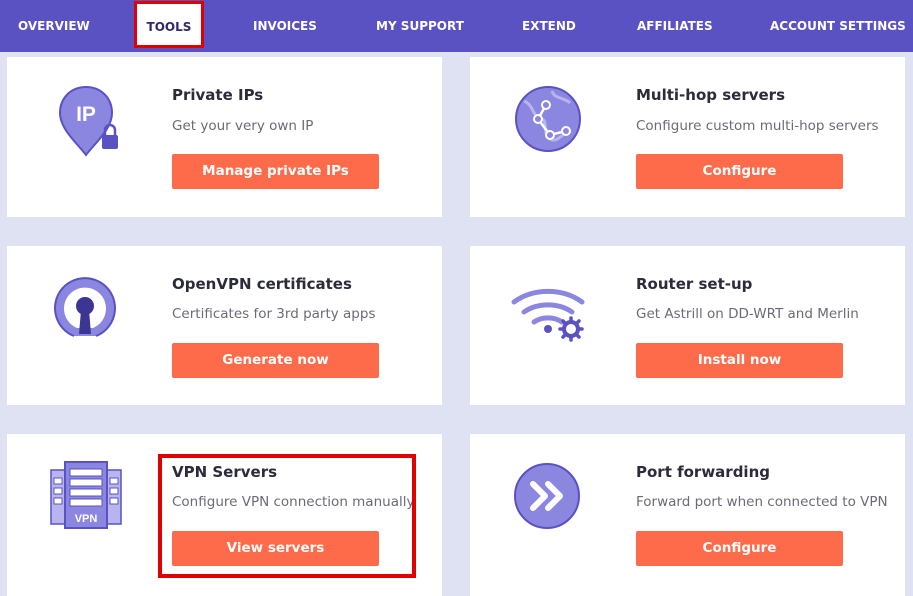  Describe the element at coordinates (262, 284) in the screenshot. I see `card-title: OpenVPN certificates` at that location.